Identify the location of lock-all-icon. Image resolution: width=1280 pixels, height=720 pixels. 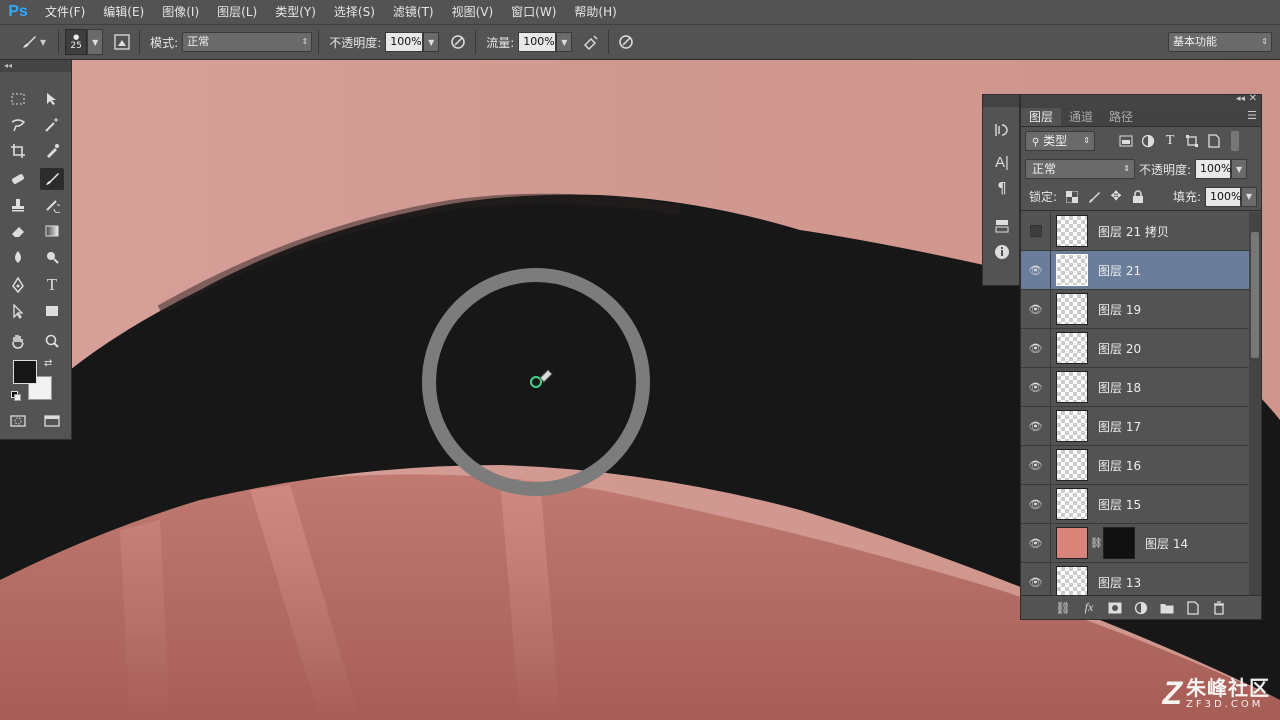
(1138, 197).